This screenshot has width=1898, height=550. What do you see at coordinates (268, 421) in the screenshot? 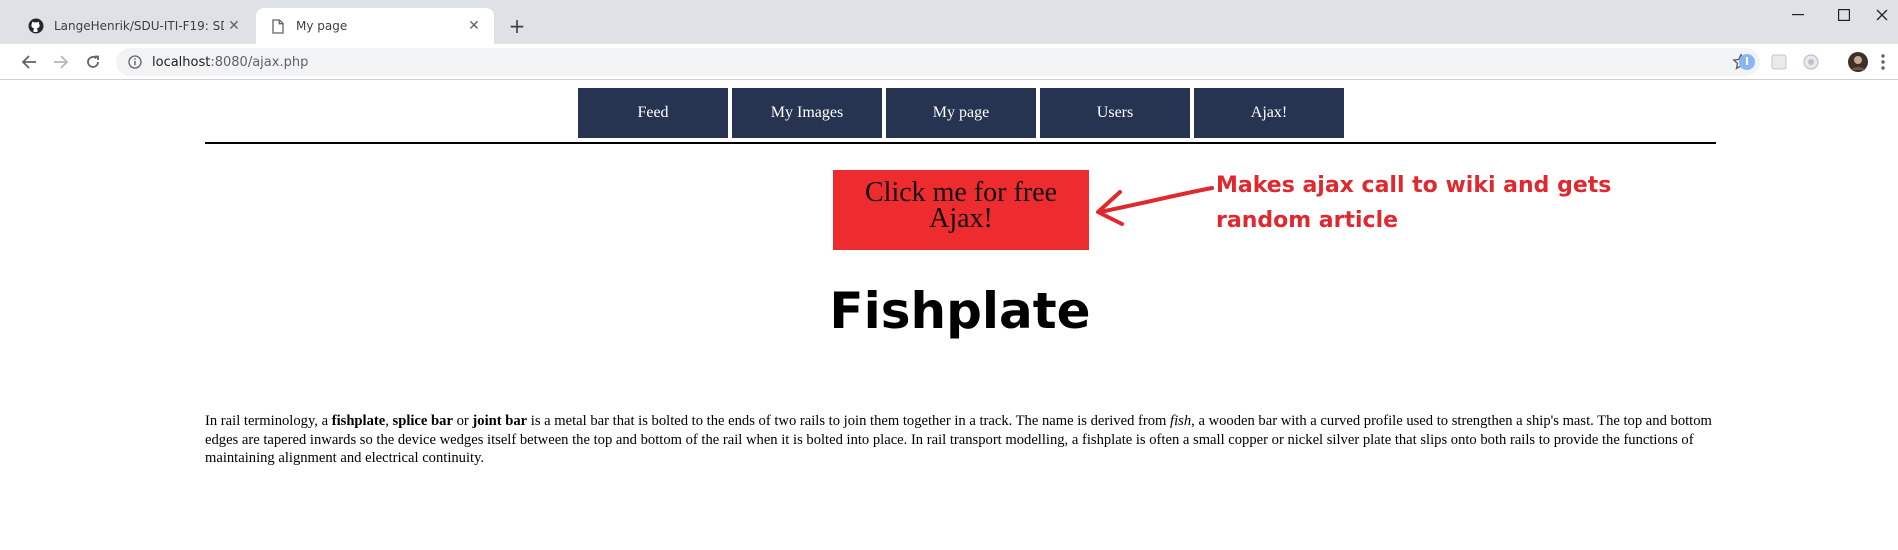
I see `body-text: In rail terminology, a` at bounding box center [268, 421].